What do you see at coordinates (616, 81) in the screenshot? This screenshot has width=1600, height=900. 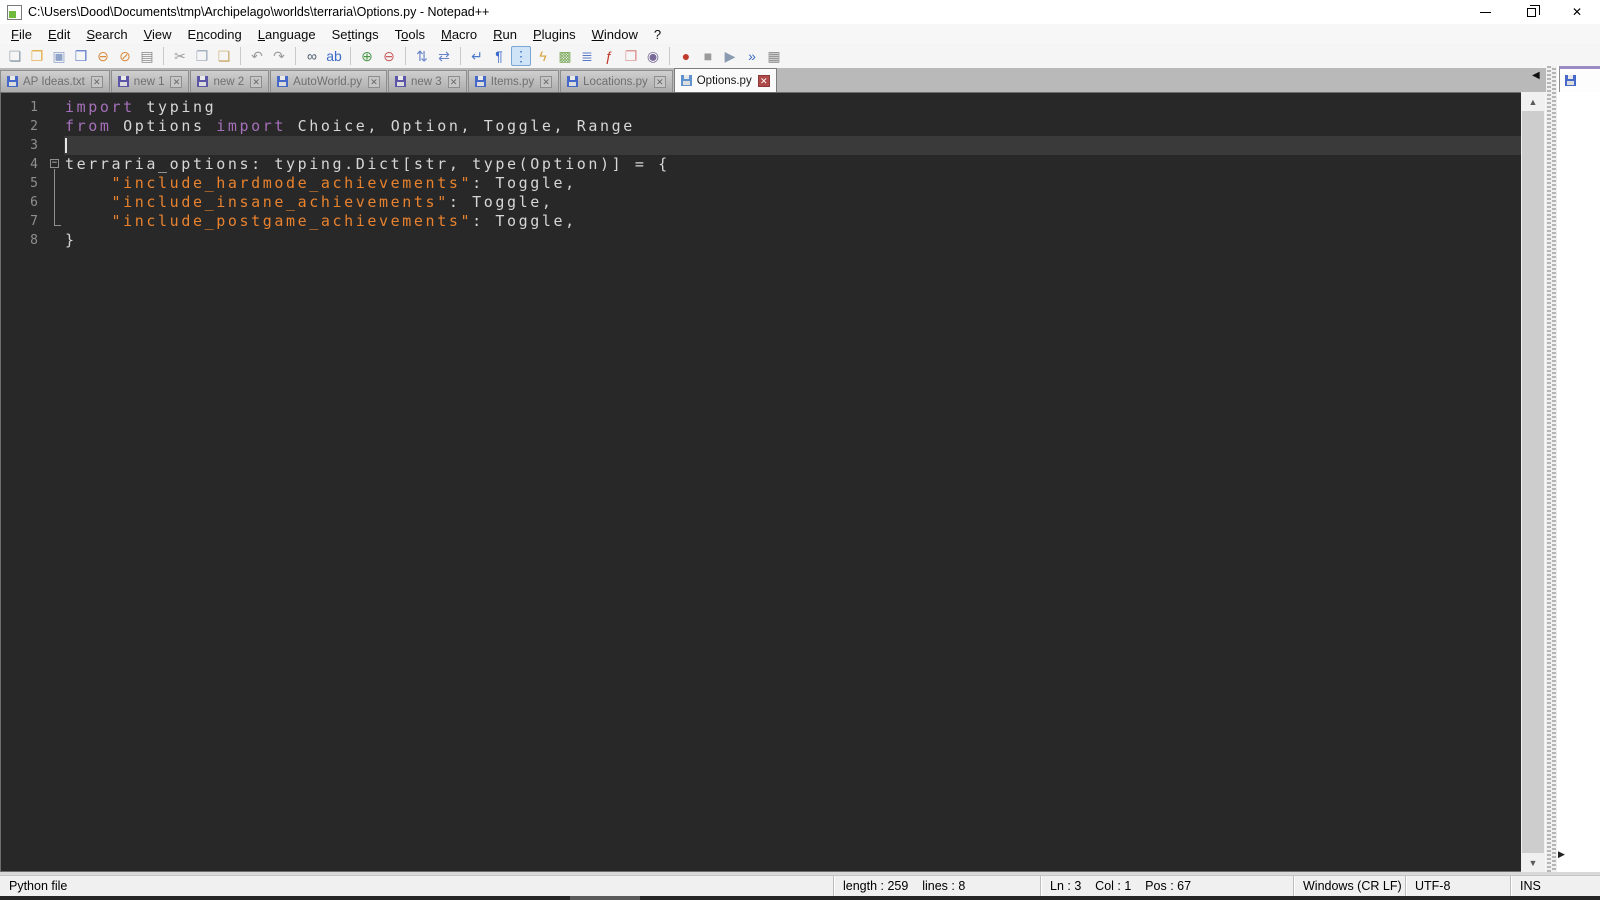 I see `tab-locations-py: Locations.py ✕` at bounding box center [616, 81].